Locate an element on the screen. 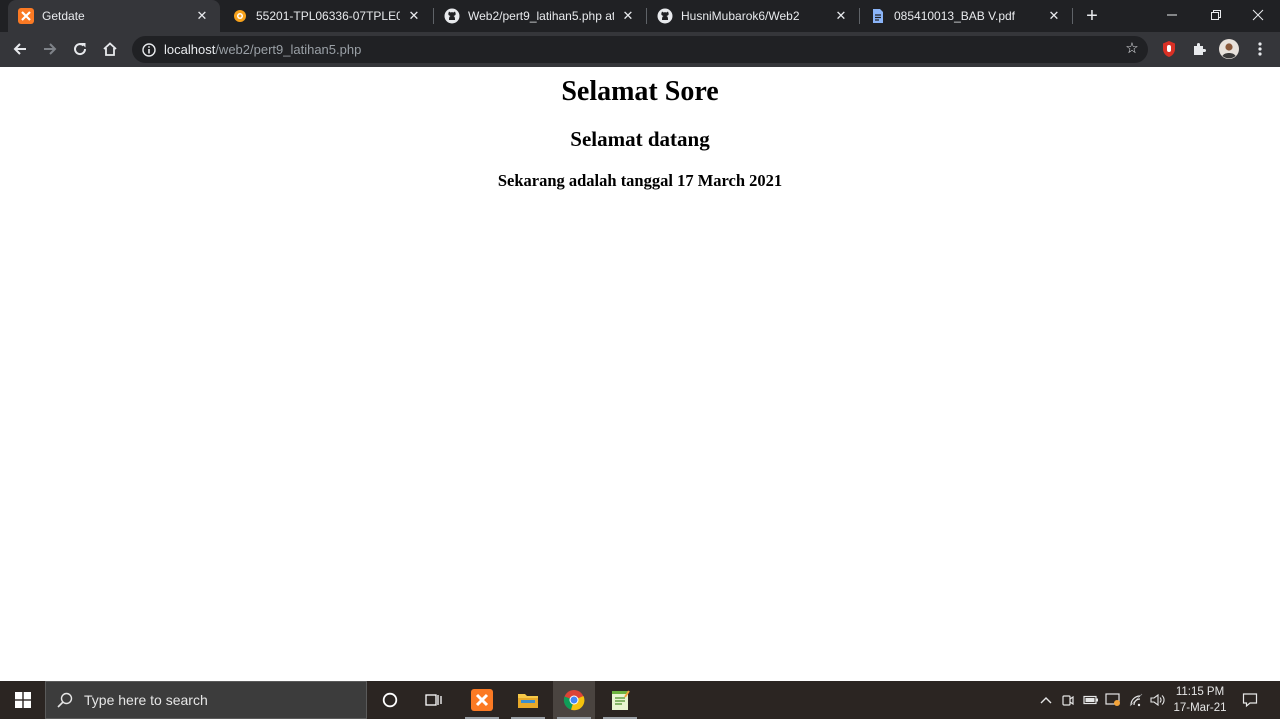 This screenshot has width=1280, height=719. document-icon is located at coordinates (878, 16).